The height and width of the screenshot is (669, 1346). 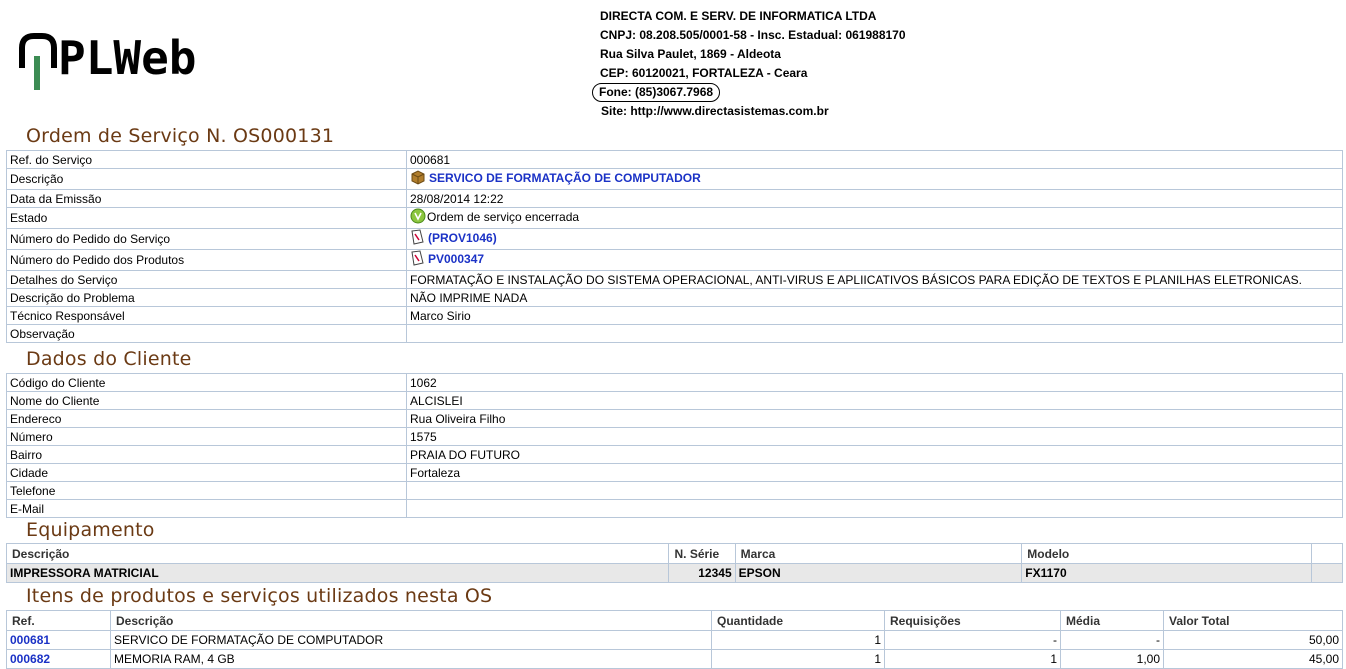 What do you see at coordinates (674, 659) in the screenshot?
I see `table-row: 000682 MEMORIA RAM, 4 GB 1 1 1,00 45,00` at bounding box center [674, 659].